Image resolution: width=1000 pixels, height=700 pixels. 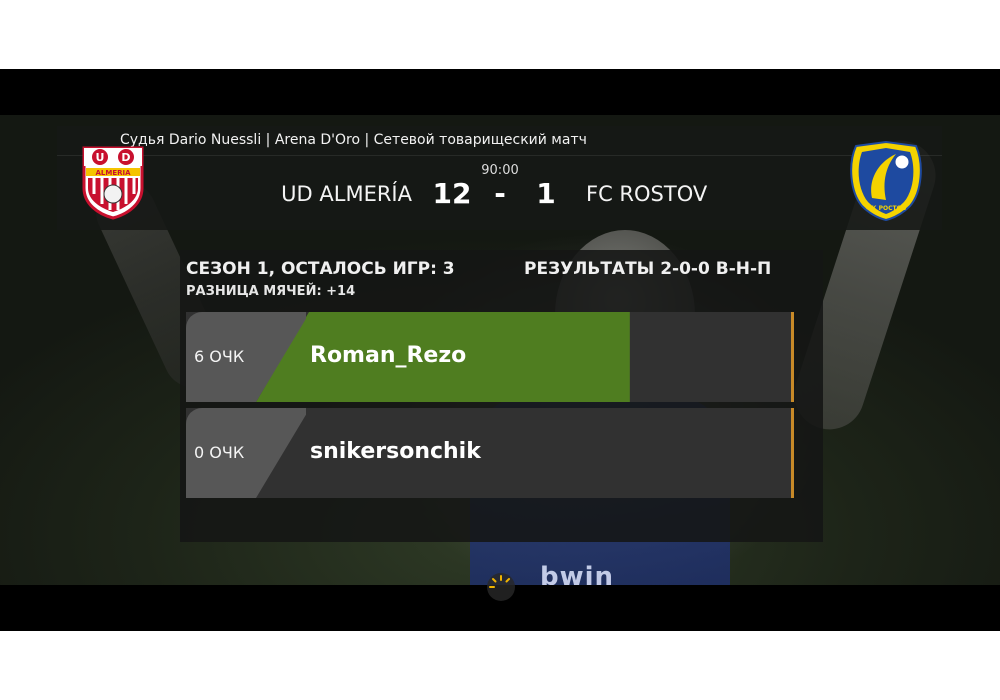 I want to click on svg-text: U, so click(x=100, y=157).